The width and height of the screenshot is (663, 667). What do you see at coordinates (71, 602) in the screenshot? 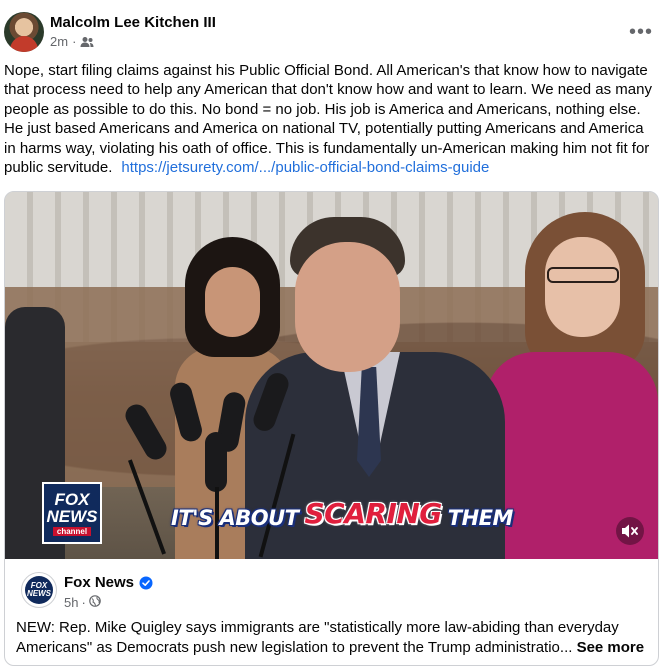
I see `source-timestamp: 5h` at bounding box center [71, 602].